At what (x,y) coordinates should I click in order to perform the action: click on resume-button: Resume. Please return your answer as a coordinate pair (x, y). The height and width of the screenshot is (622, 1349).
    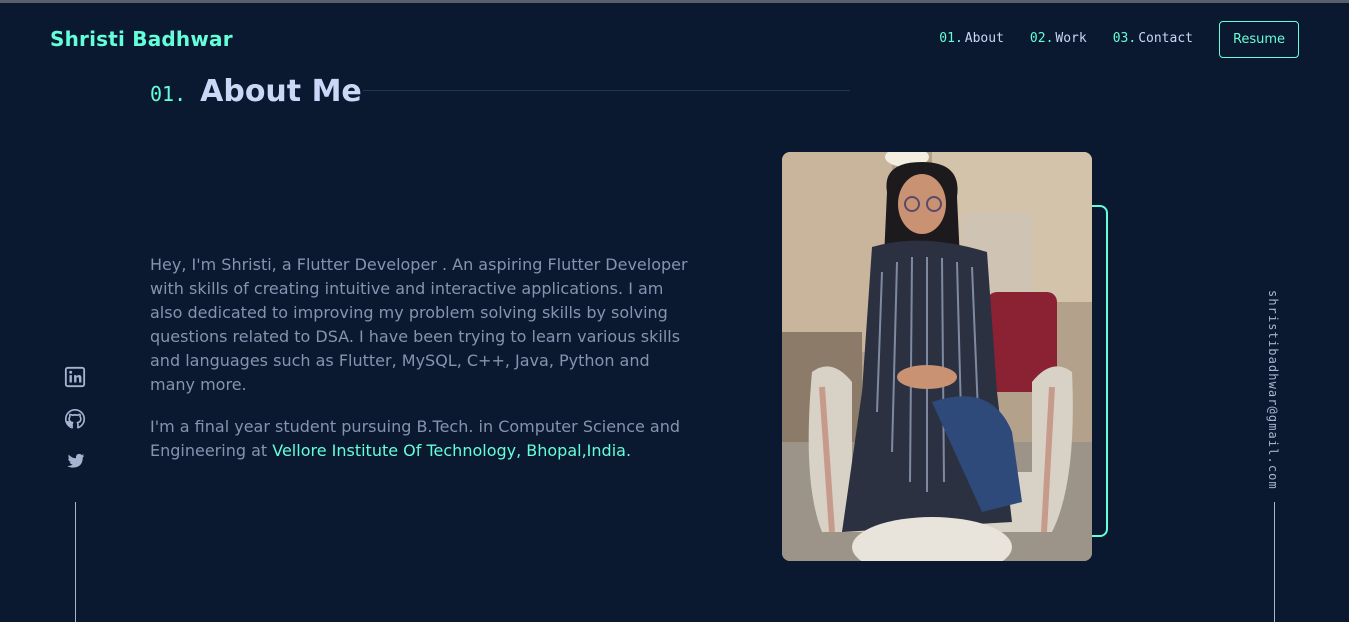
    Looking at the image, I should click on (1259, 39).